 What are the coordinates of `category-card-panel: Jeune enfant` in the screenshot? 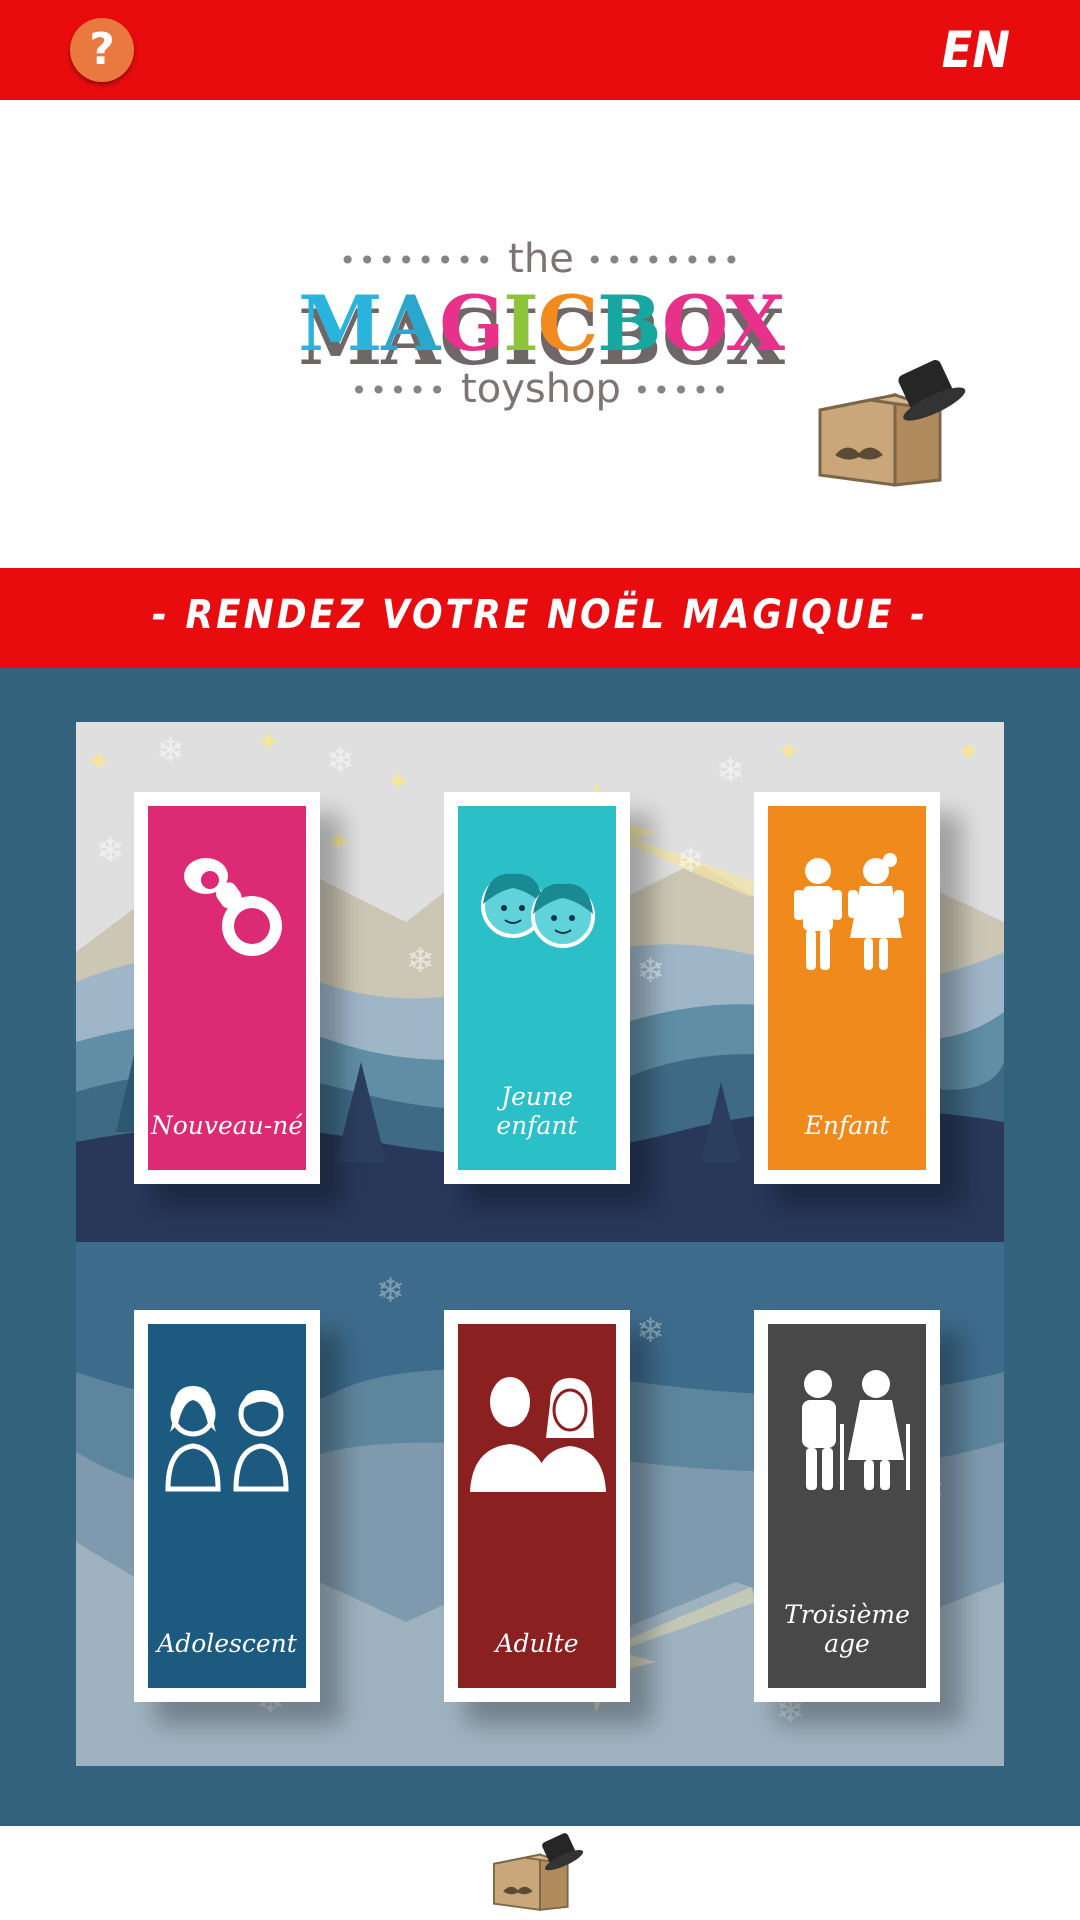 It's located at (537, 988).